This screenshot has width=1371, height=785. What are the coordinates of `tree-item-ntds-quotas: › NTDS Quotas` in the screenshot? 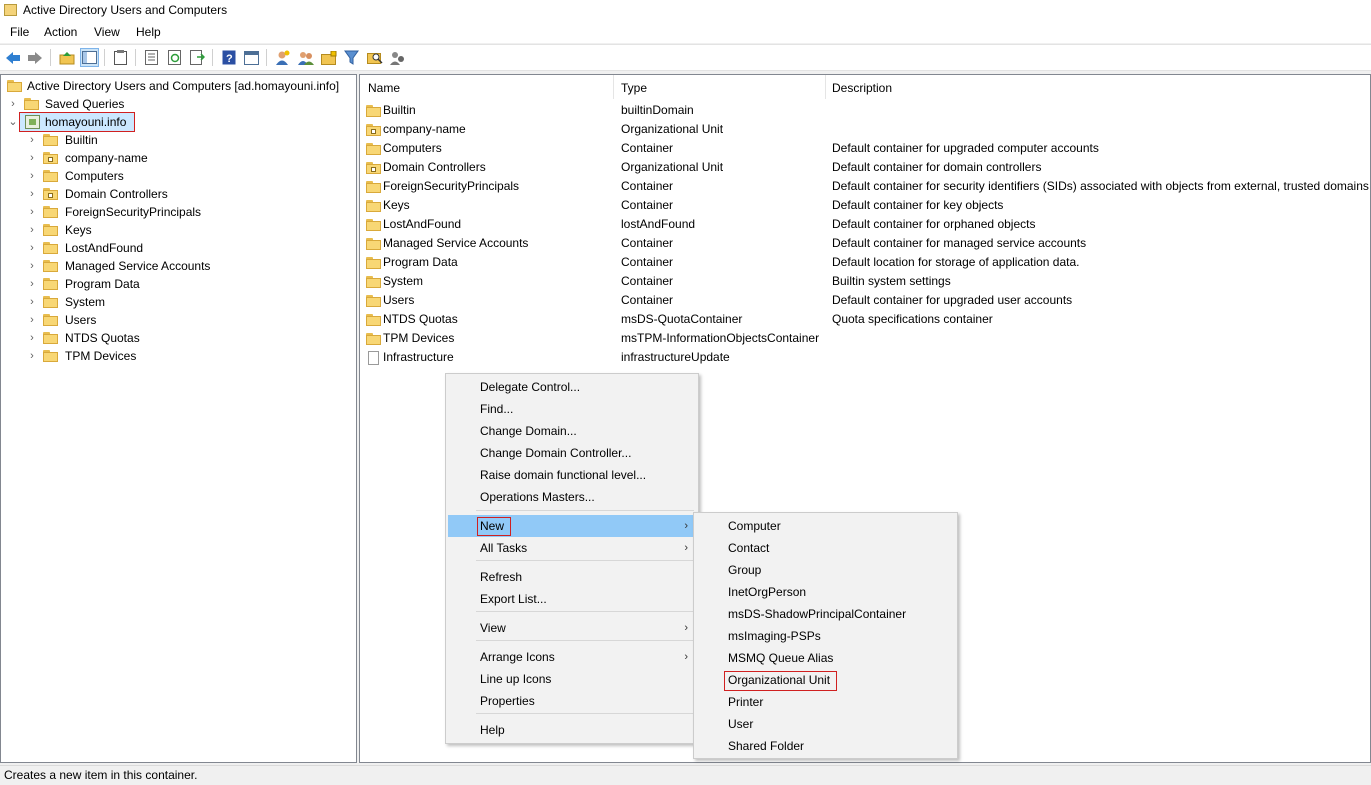 It's located at (171, 338).